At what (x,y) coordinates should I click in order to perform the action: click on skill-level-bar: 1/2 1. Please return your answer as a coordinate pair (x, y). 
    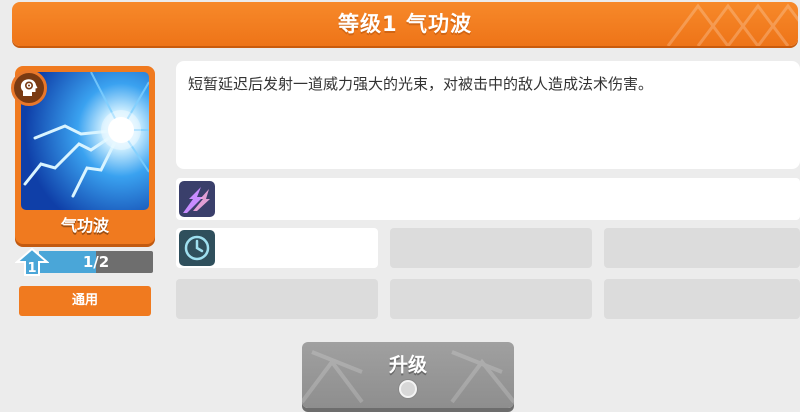
    Looking at the image, I should click on (84, 262).